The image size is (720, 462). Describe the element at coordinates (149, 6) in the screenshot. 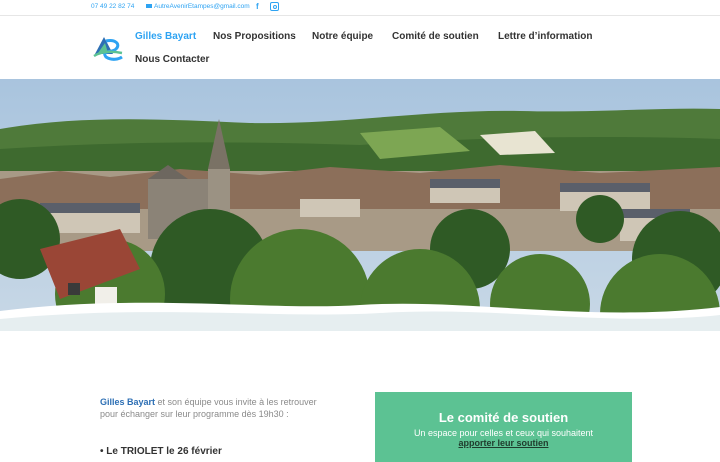

I see `envelope-icon` at that location.